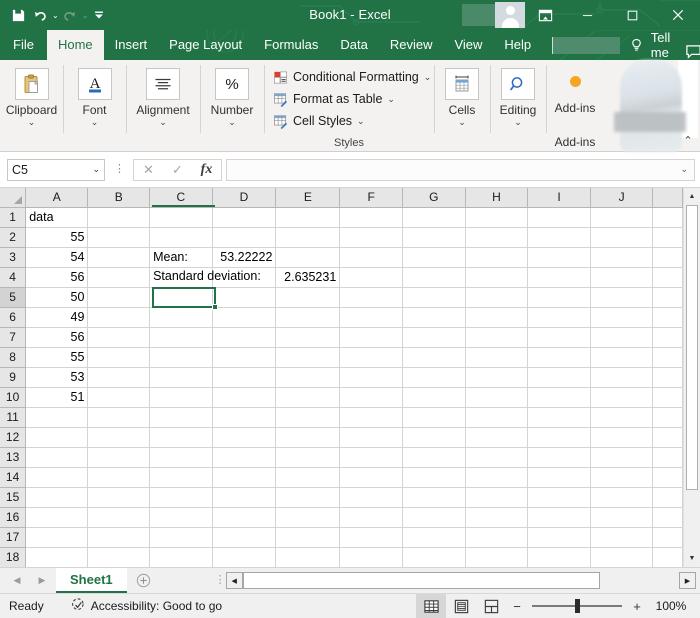 The image size is (700, 618). What do you see at coordinates (119, 477) in the screenshot?
I see `cell-b14` at bounding box center [119, 477].